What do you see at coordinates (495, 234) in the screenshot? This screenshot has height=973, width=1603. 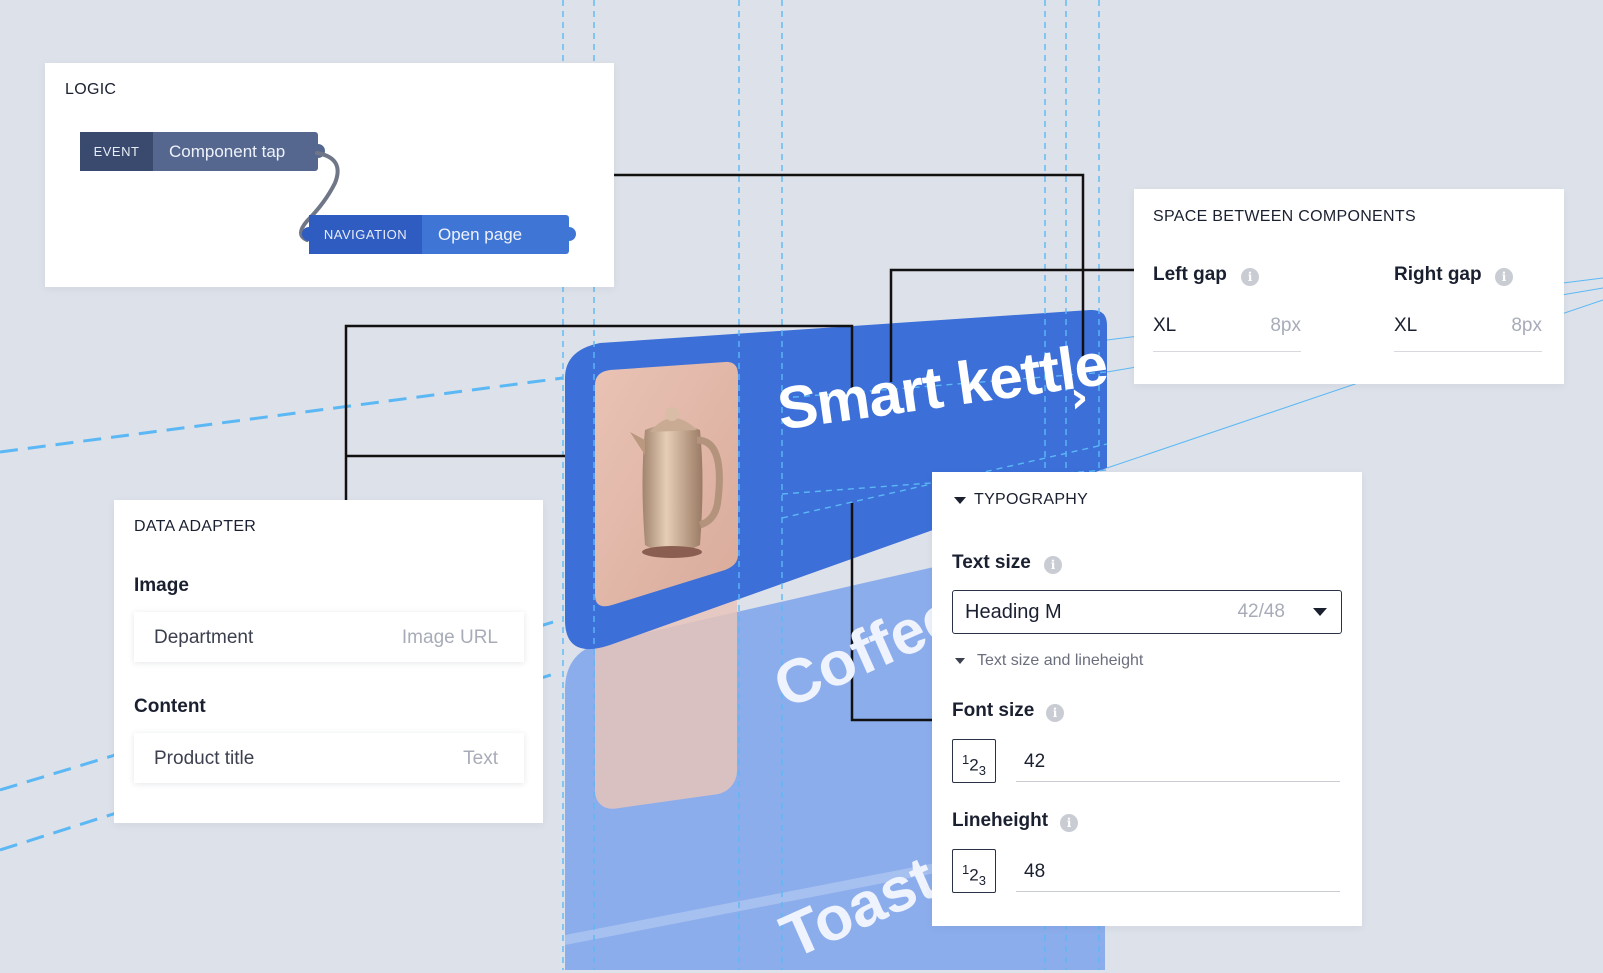 I see `navigation-value: Open page` at bounding box center [495, 234].